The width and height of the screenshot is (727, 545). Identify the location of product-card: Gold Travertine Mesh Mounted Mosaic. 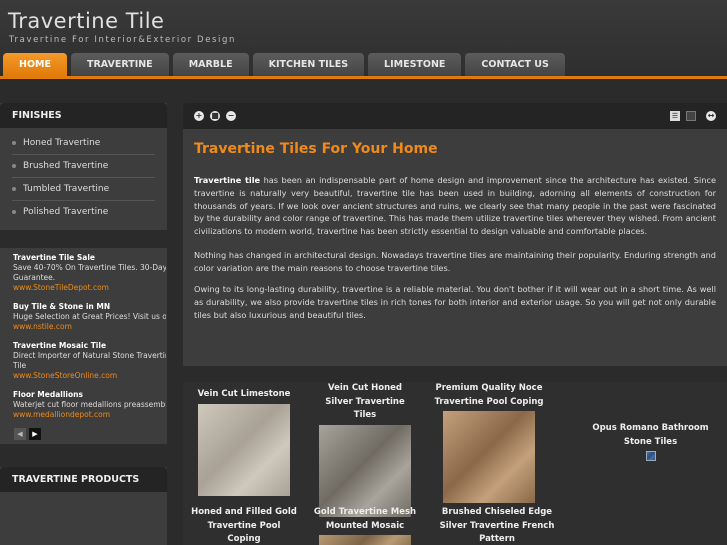
(365, 525).